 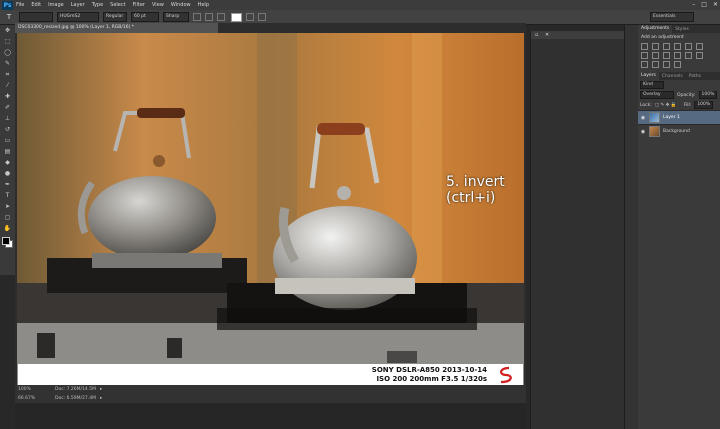 What do you see at coordinates (145, 17) in the screenshot?
I see `font-size-select: 60 pt` at bounding box center [145, 17].